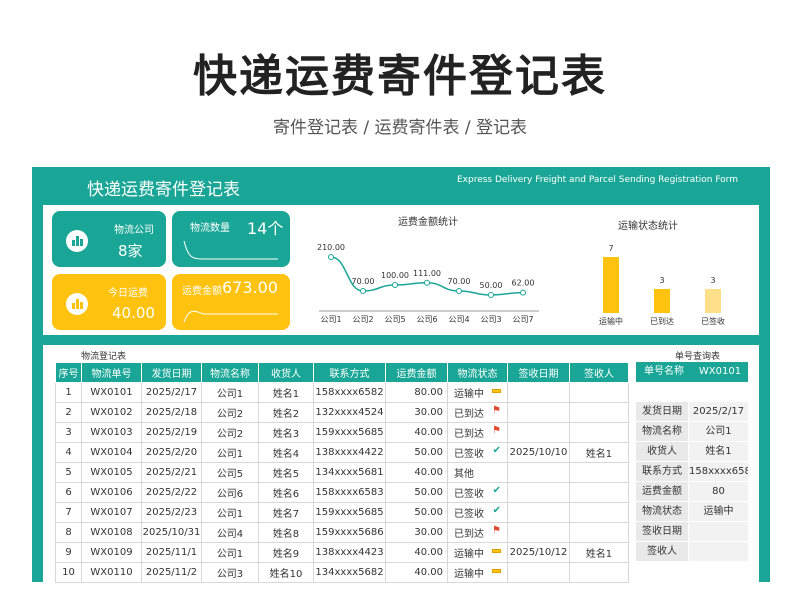 The image size is (800, 613). Describe the element at coordinates (68, 492) in the screenshot. I see `cell-no: 6` at that location.